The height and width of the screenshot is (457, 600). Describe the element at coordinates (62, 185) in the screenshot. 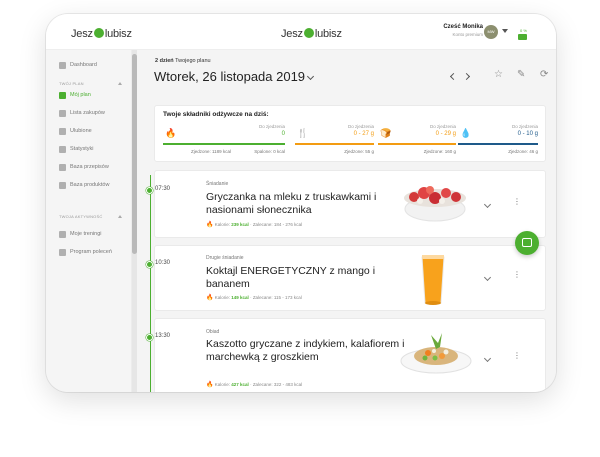

I see `products-icon` at that location.